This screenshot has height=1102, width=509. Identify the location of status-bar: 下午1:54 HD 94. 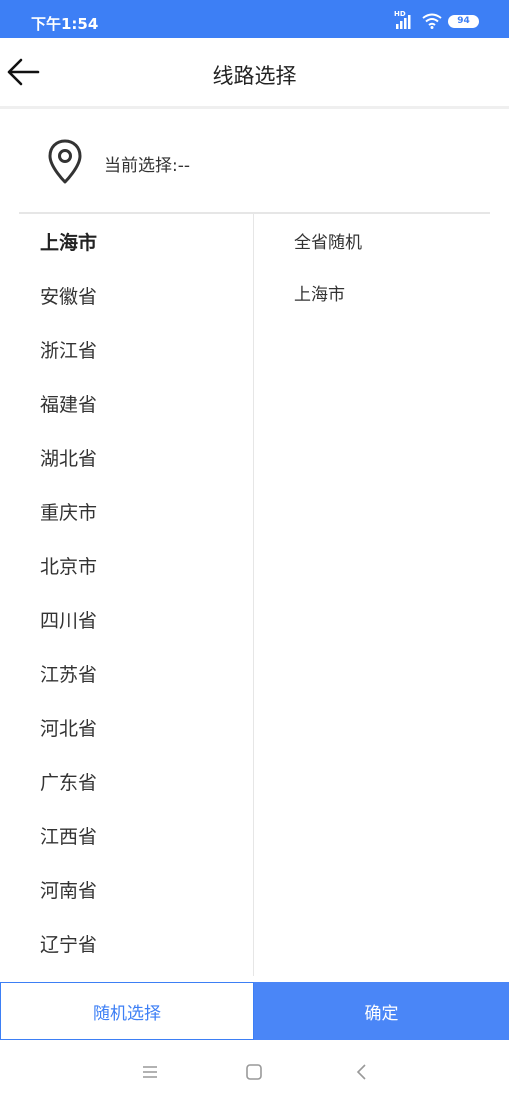
(254, 19).